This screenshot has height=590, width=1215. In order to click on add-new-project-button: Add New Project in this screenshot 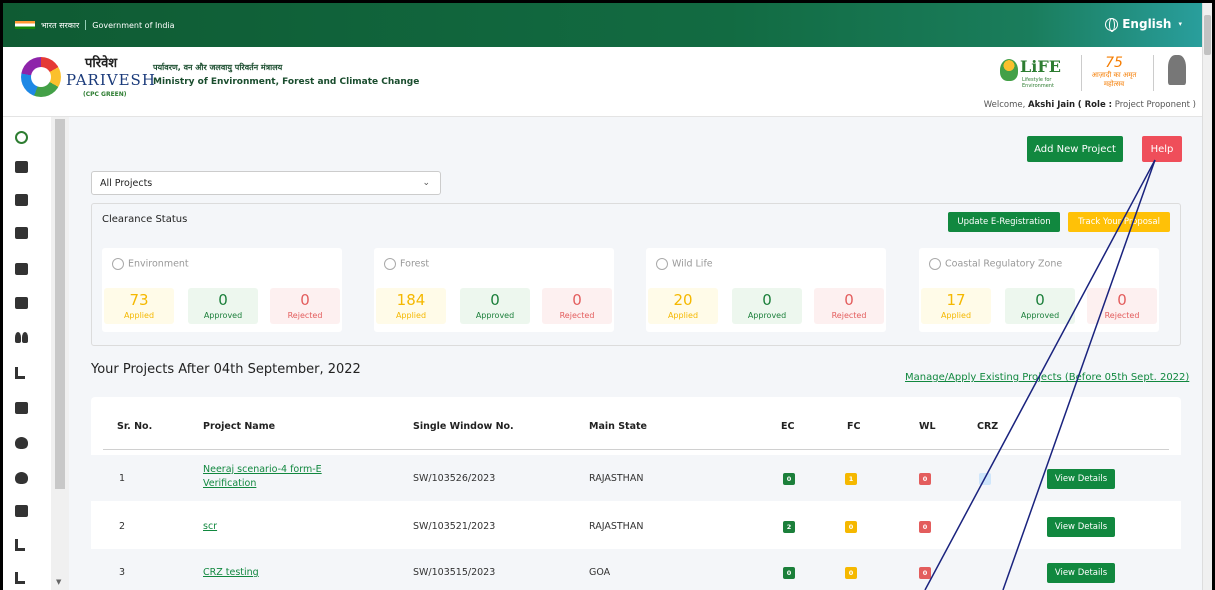, I will do `click(1075, 149)`.